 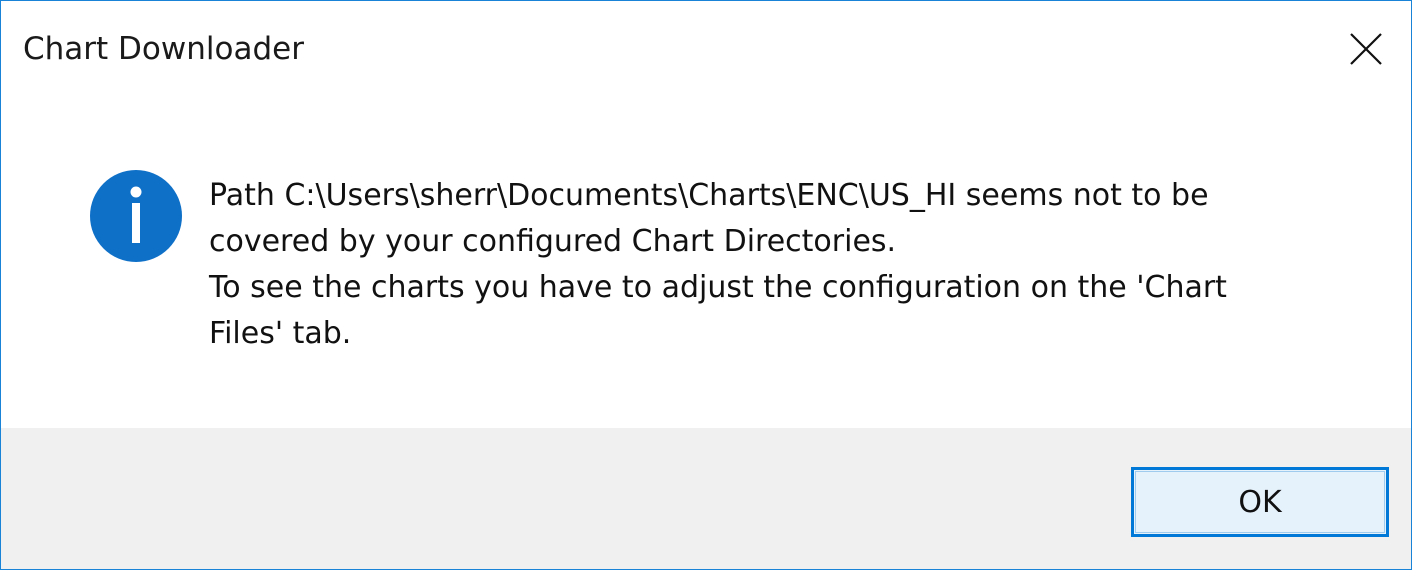 I want to click on close-button, so click(x=1365, y=49).